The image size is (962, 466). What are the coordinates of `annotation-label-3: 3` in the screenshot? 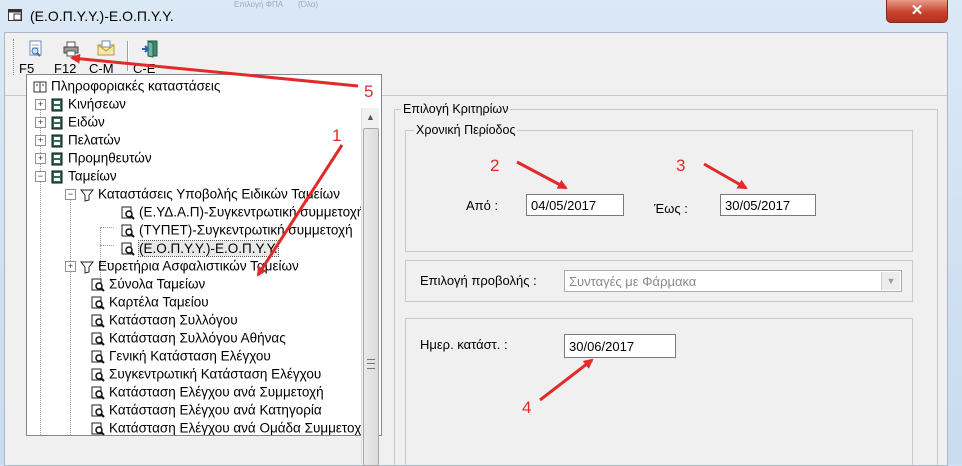 It's located at (681, 165).